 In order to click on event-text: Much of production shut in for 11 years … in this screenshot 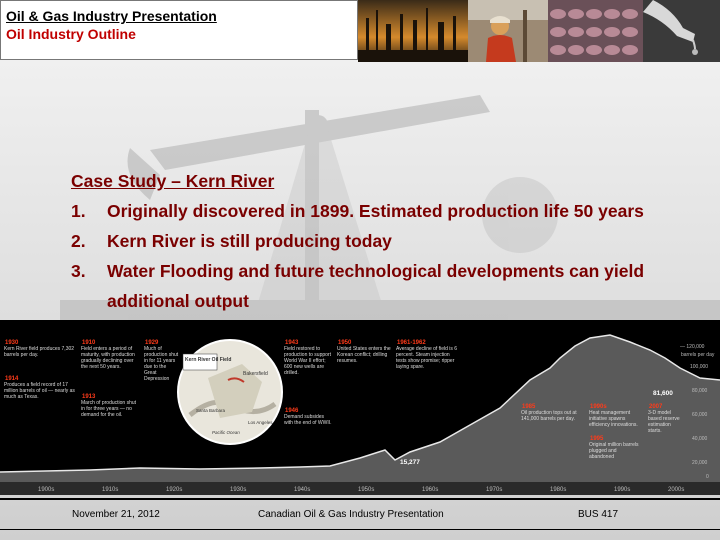, I will do `click(161, 364)`.